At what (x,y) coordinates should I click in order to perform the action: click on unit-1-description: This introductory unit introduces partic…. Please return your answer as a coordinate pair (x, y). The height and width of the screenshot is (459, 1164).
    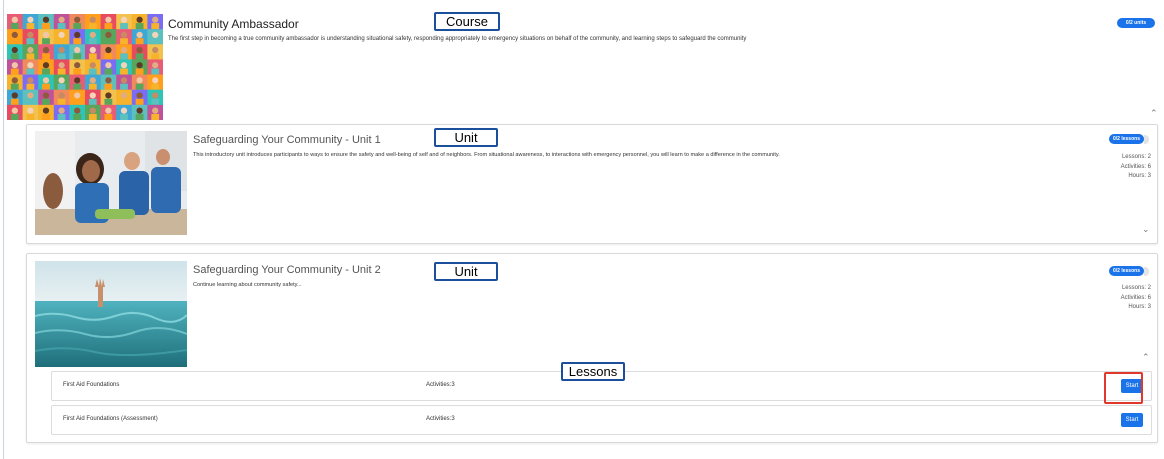
    Looking at the image, I should click on (486, 155).